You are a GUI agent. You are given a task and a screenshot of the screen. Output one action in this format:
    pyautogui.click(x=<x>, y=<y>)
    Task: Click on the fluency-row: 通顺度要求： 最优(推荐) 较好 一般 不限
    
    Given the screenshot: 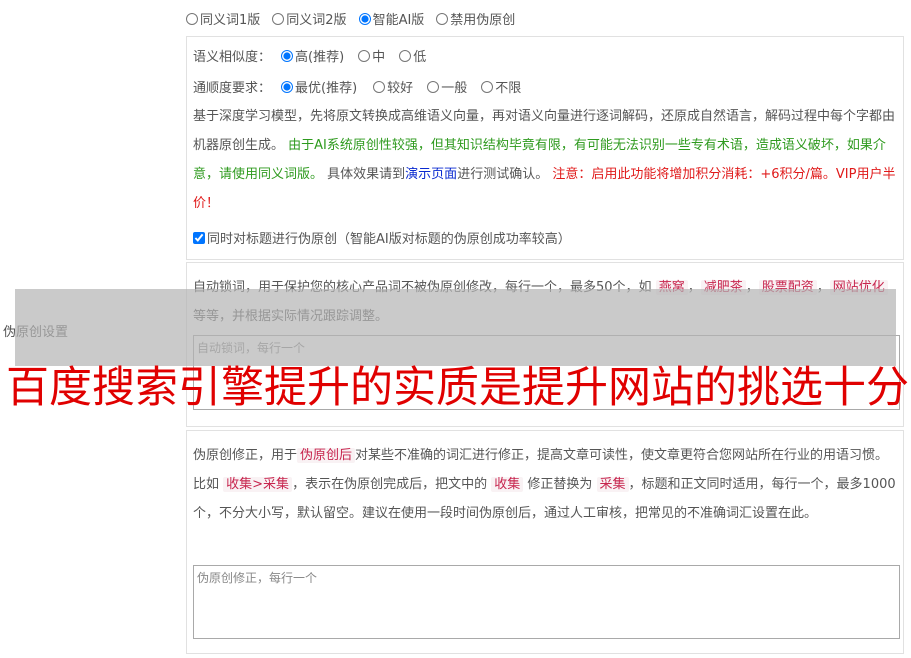 What is the action you would take?
    pyautogui.click(x=357, y=86)
    